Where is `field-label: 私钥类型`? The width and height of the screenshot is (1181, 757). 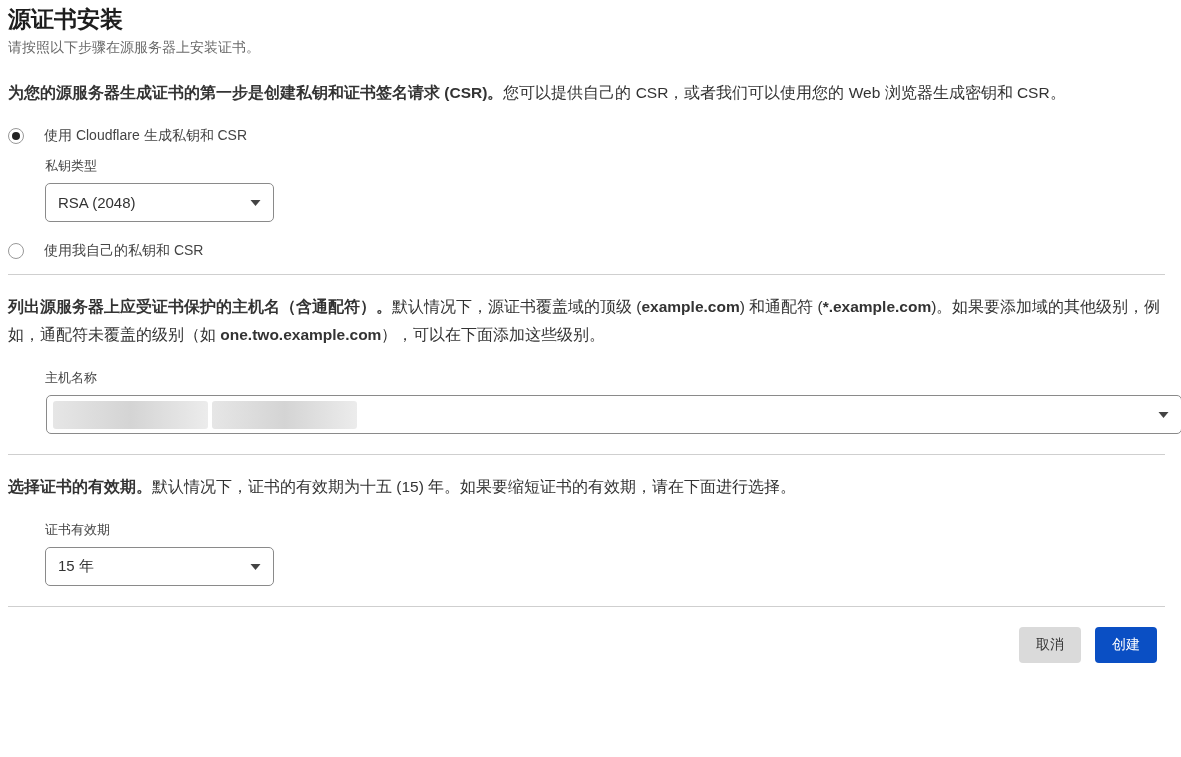 field-label: 私钥类型 is located at coordinates (71, 166).